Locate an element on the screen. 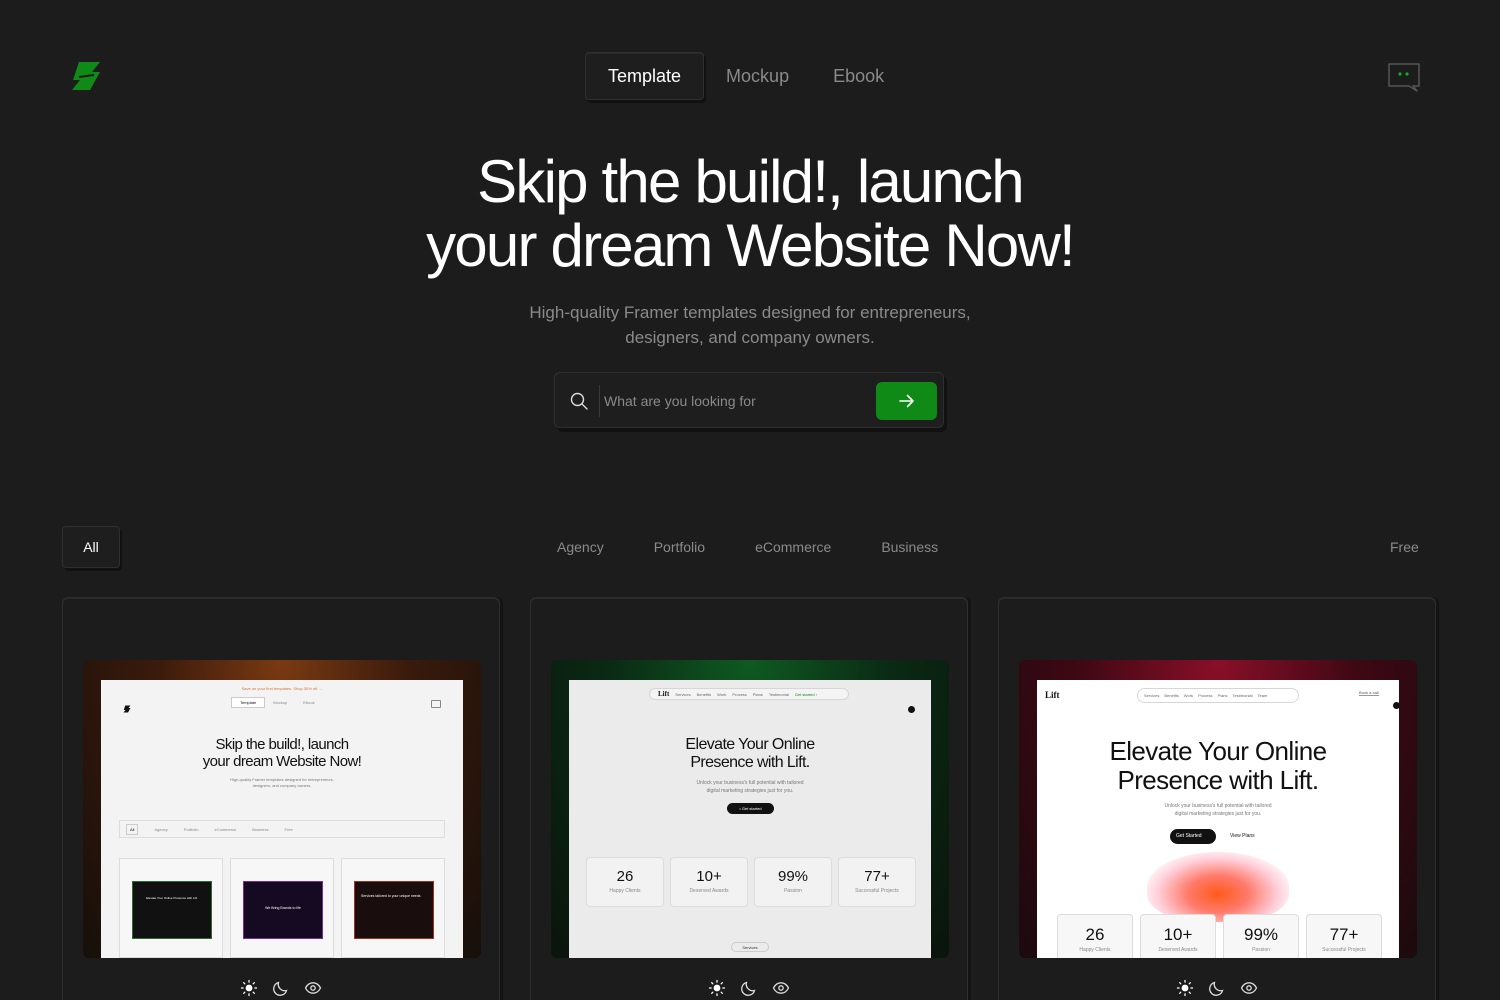 This screenshot has width=1500, height=1000. preview-nav-item: Services is located at coordinates (1152, 695).